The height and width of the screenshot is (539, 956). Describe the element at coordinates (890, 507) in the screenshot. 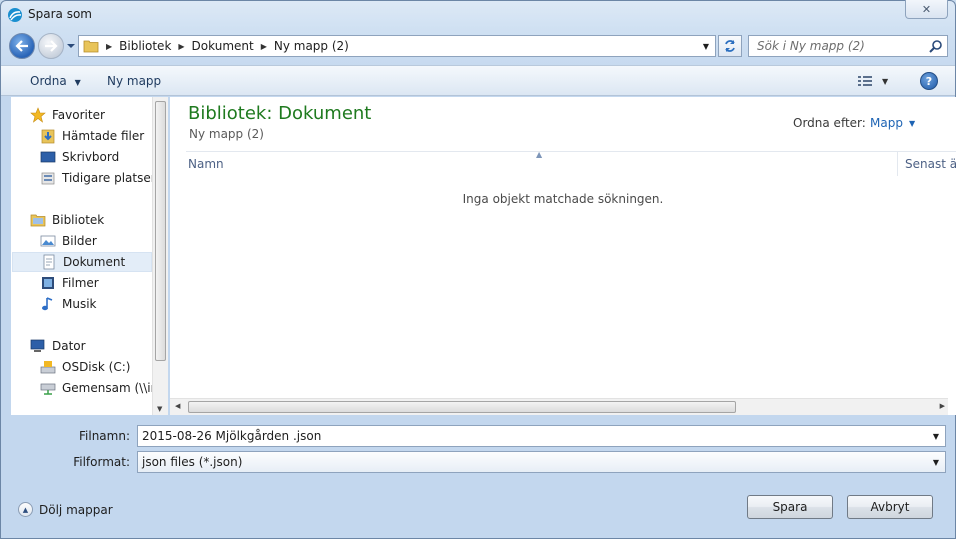

I see `cancel-button: Avbryt` at that location.